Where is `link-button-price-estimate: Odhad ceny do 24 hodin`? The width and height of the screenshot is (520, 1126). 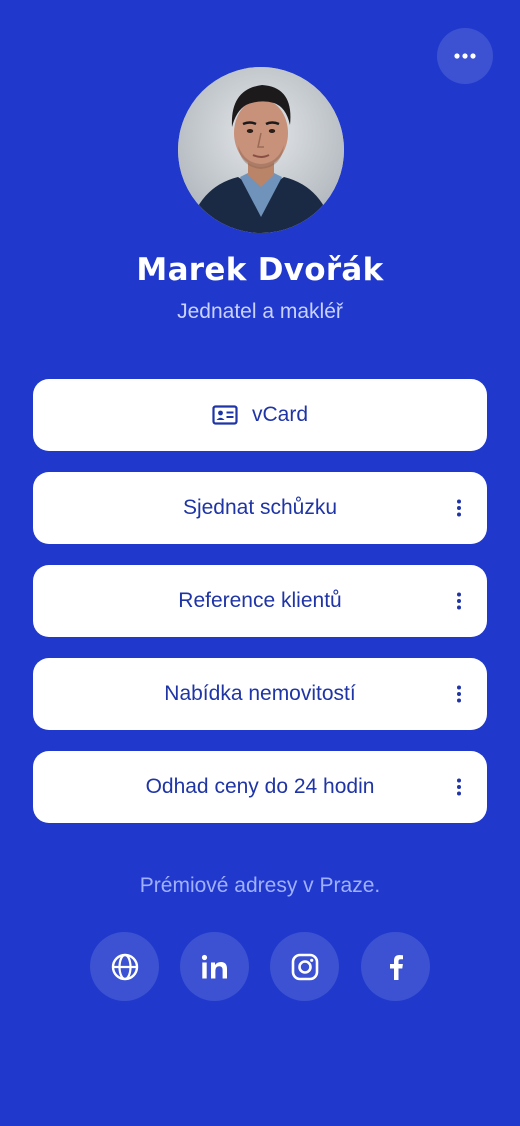
link-button-price-estimate: Odhad ceny do 24 hodin is located at coordinates (260, 787).